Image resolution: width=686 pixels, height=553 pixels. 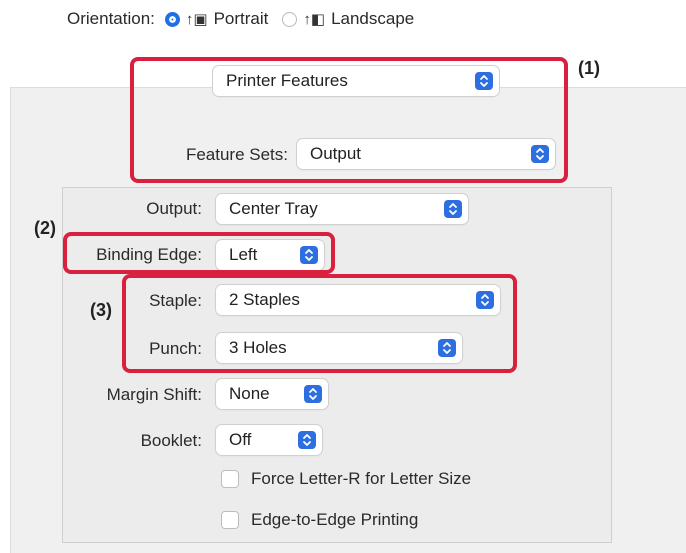 What do you see at coordinates (273, 208) in the screenshot?
I see `output-value: Center Tray` at bounding box center [273, 208].